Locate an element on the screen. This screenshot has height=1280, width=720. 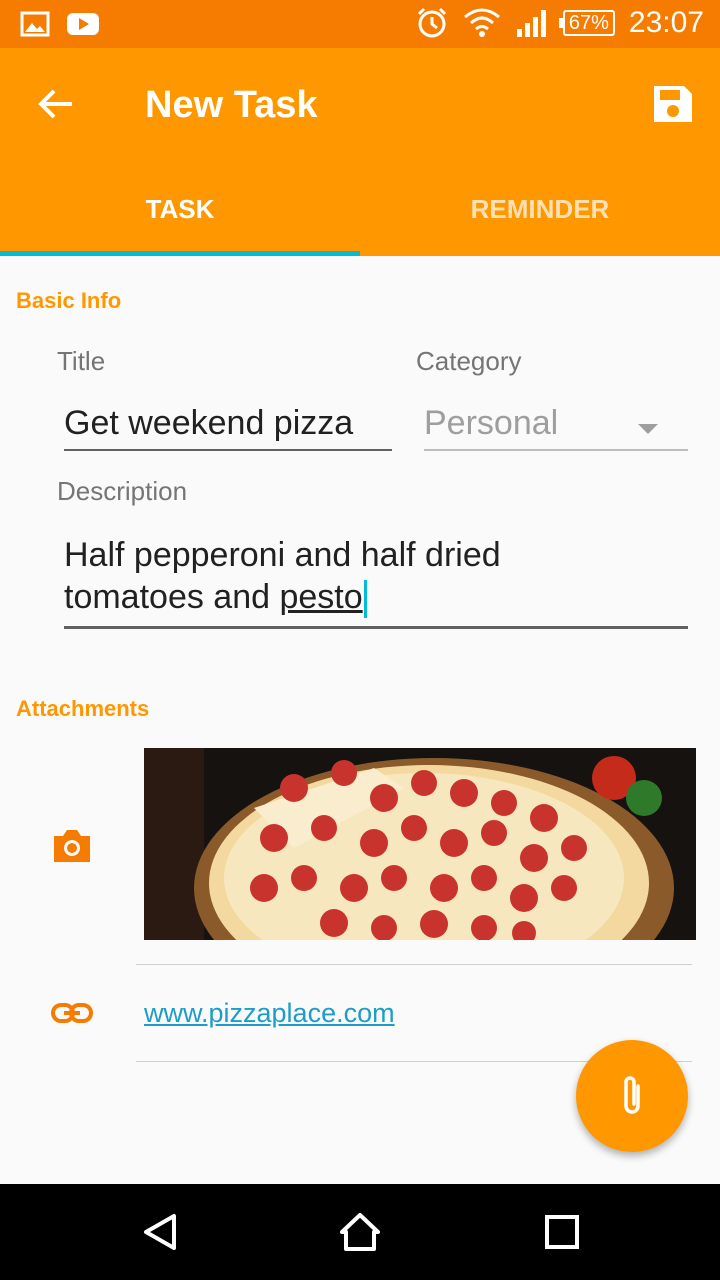
system-nav-bar is located at coordinates (360, 1232).